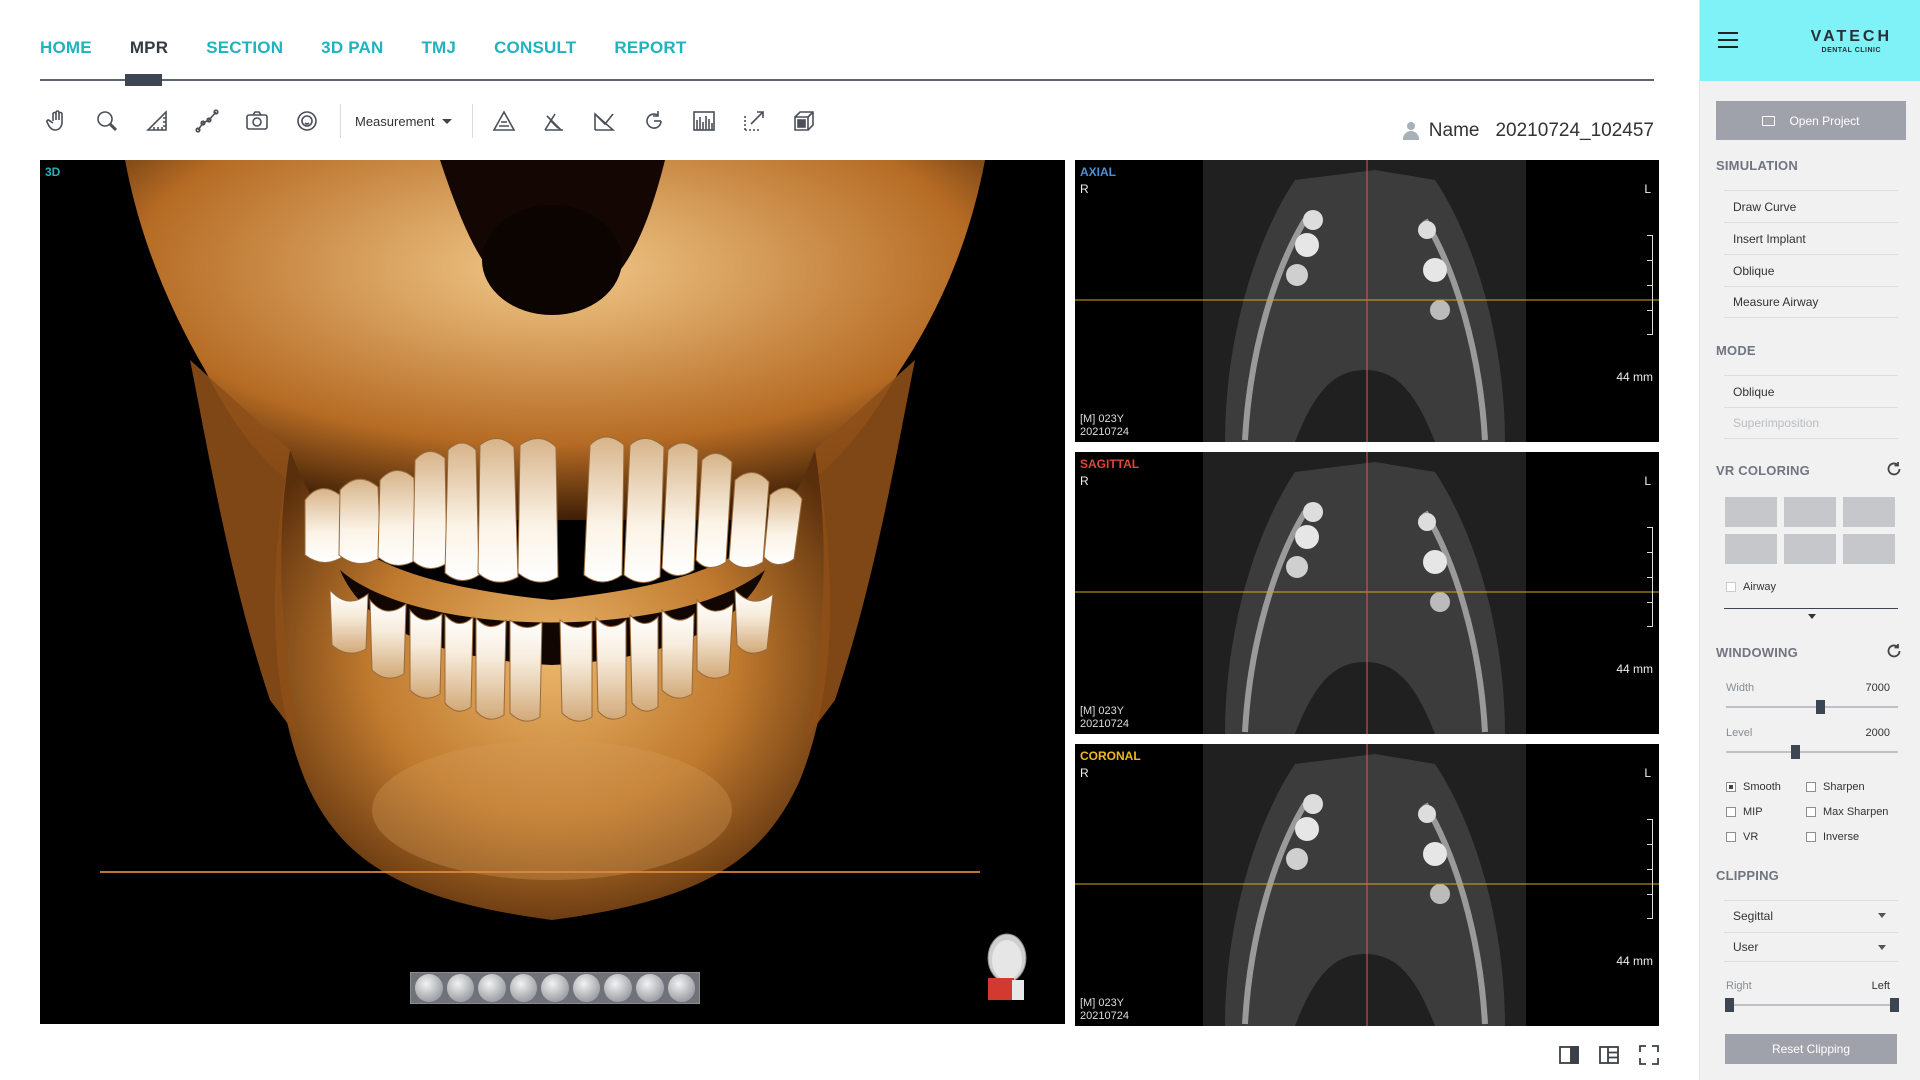 This screenshot has width=1920, height=1080. Describe the element at coordinates (460, 988) in the screenshot. I see `view-left-front-icon` at that location.